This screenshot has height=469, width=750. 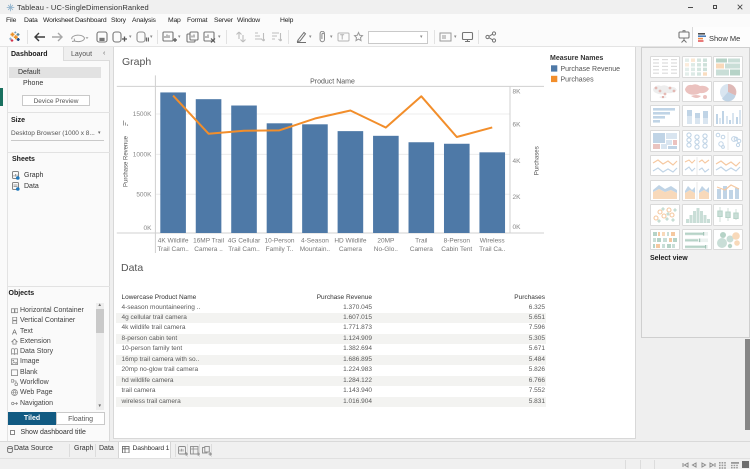 What do you see at coordinates (492, 249) in the screenshot?
I see `svg-text: Trail Ca..` at bounding box center [492, 249].